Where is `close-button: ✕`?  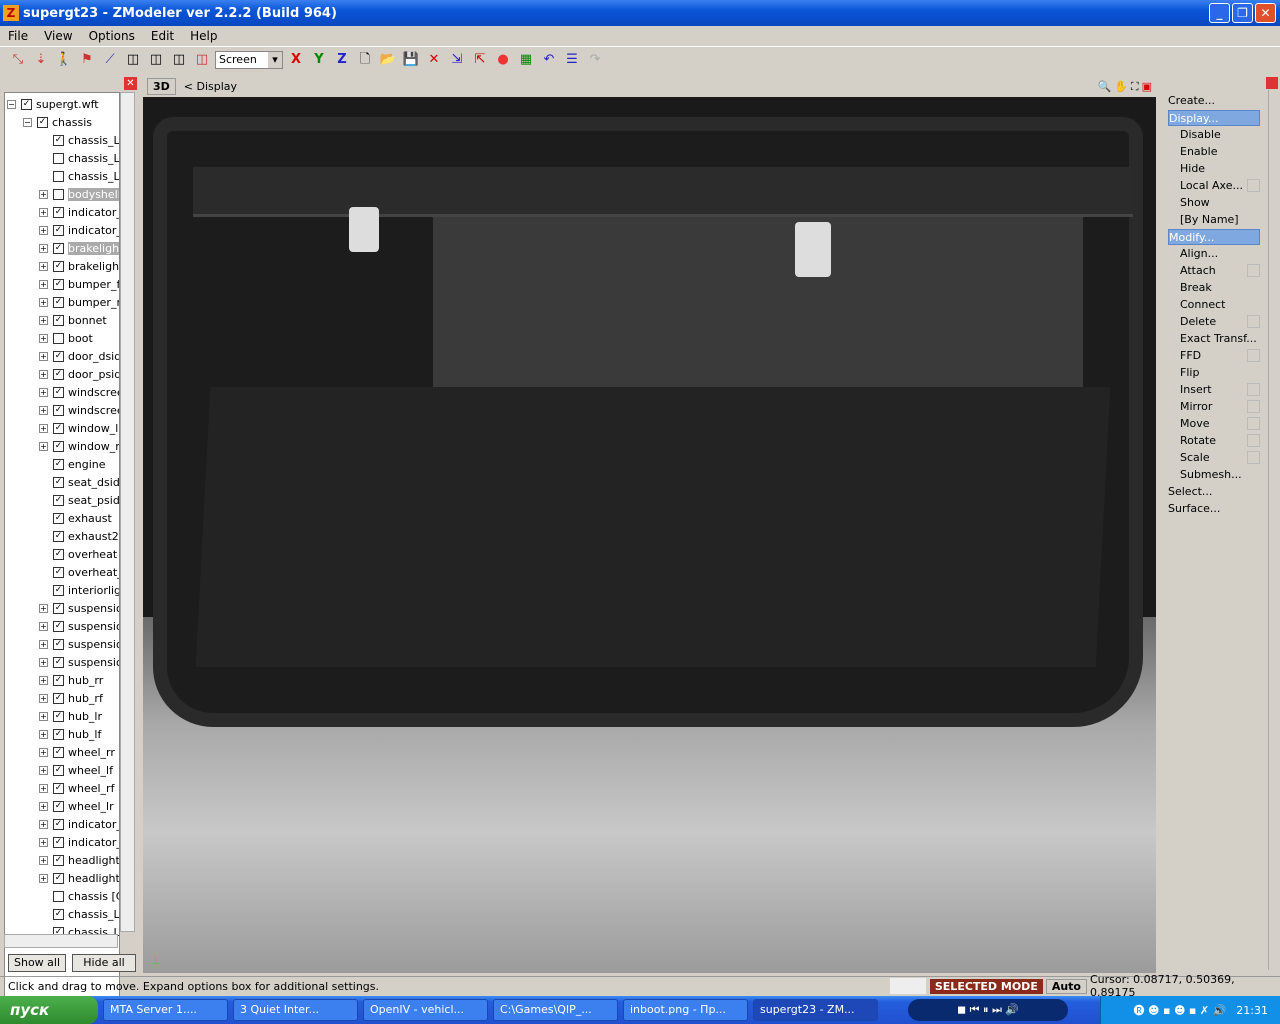 close-button: ✕ is located at coordinates (1265, 13).